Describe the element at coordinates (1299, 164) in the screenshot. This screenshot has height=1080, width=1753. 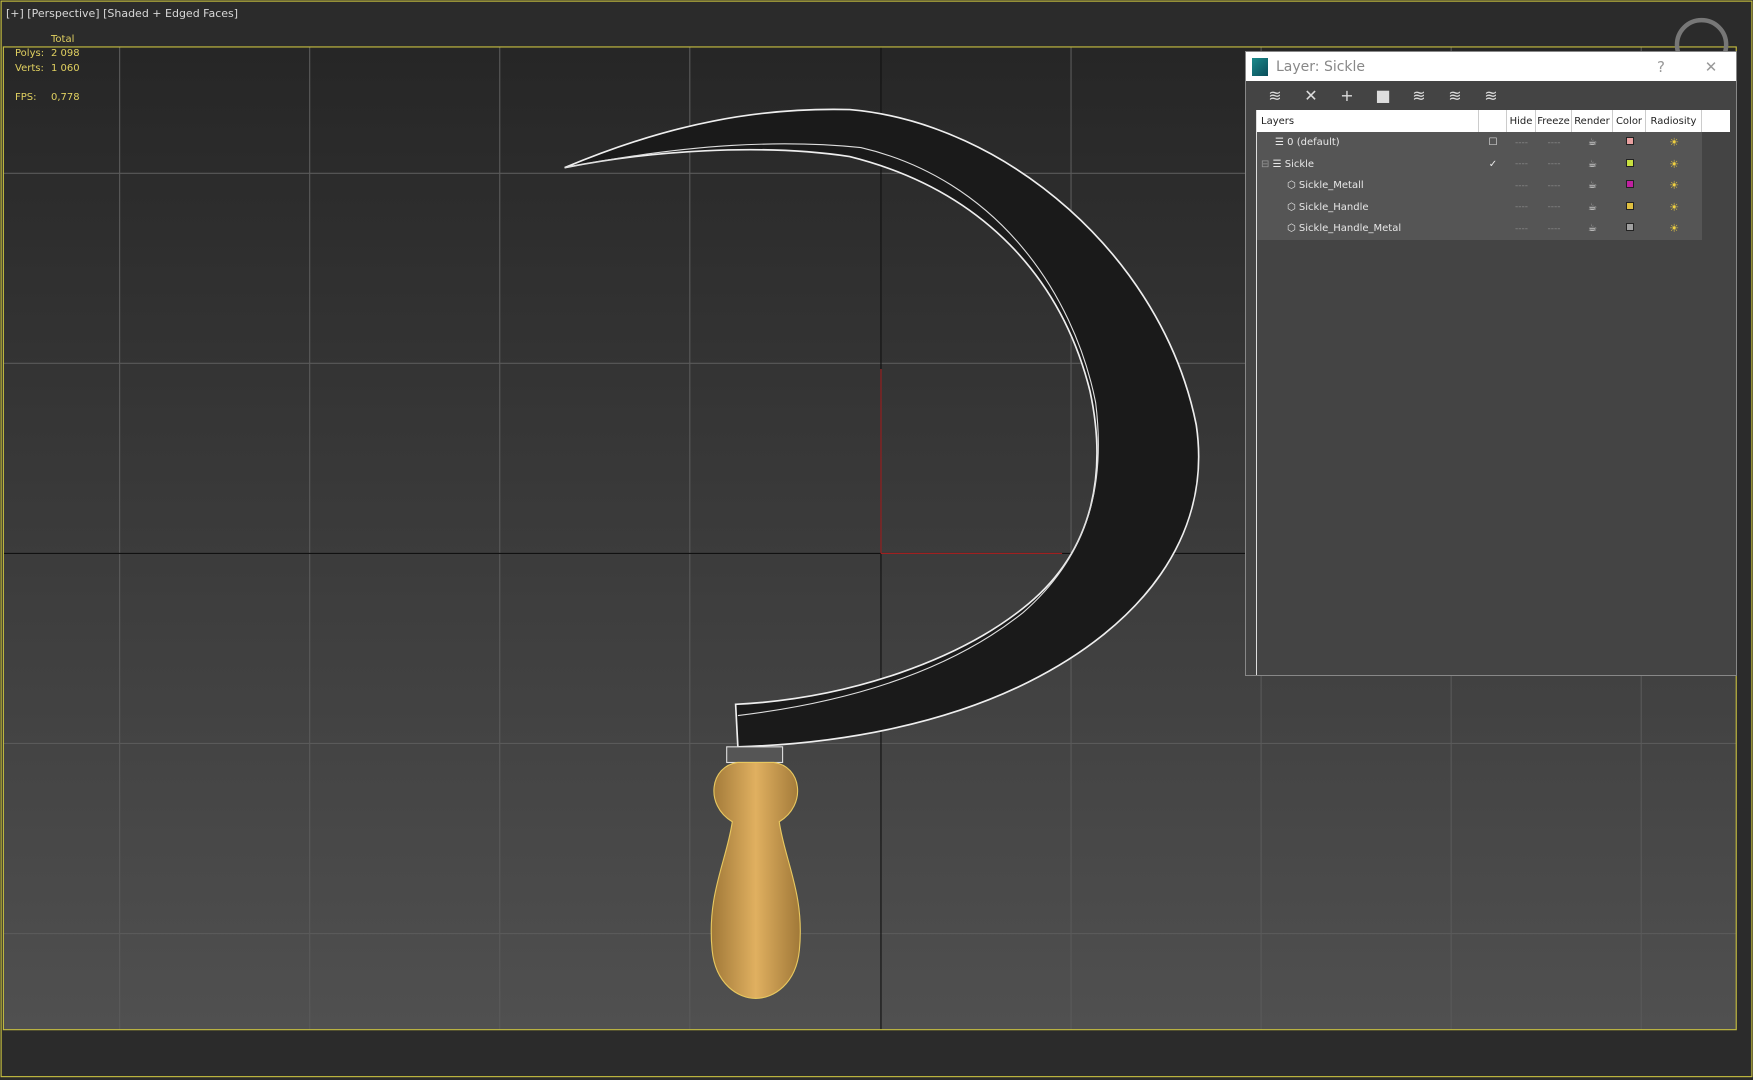
I see `layer-name: Sickle` at that location.